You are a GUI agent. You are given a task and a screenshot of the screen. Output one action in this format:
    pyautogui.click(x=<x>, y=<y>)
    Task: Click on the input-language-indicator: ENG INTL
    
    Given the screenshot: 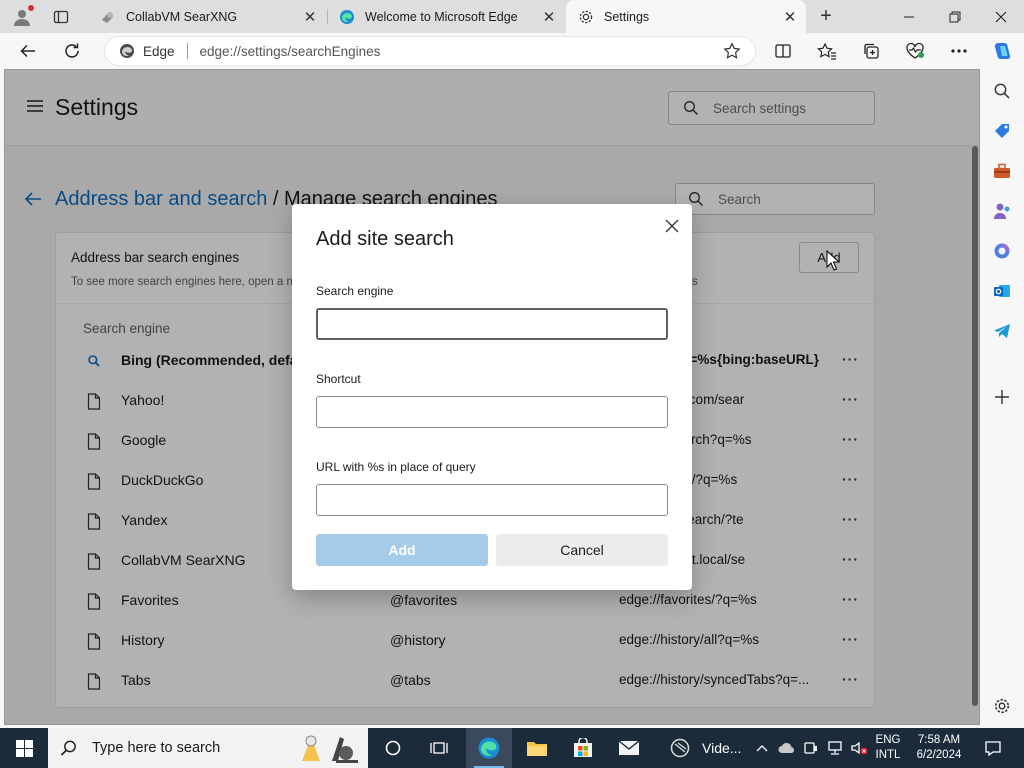 What is the action you would take?
    pyautogui.click(x=888, y=748)
    